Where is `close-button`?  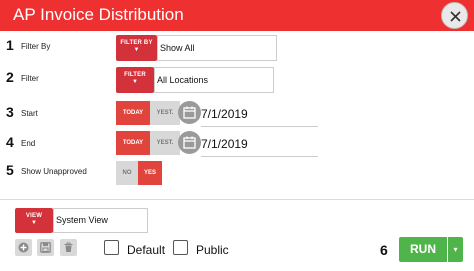
close-button is located at coordinates (454, 15).